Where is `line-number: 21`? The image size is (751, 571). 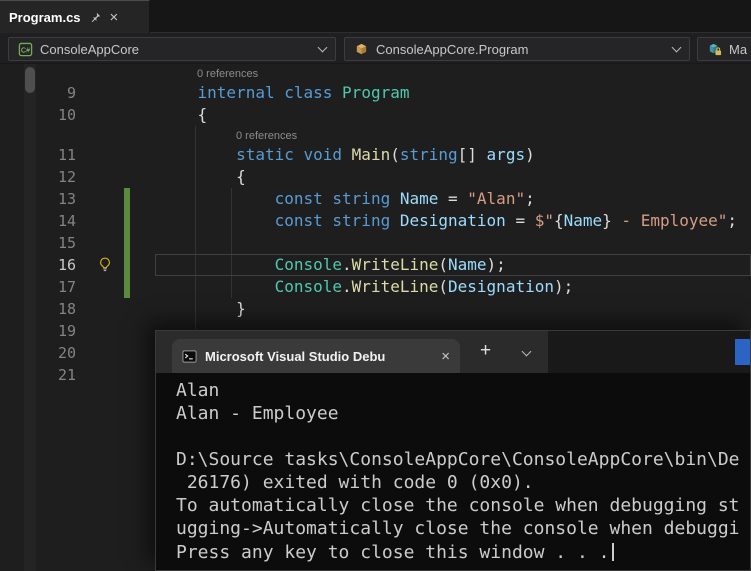 line-number: 21 is located at coordinates (66, 375).